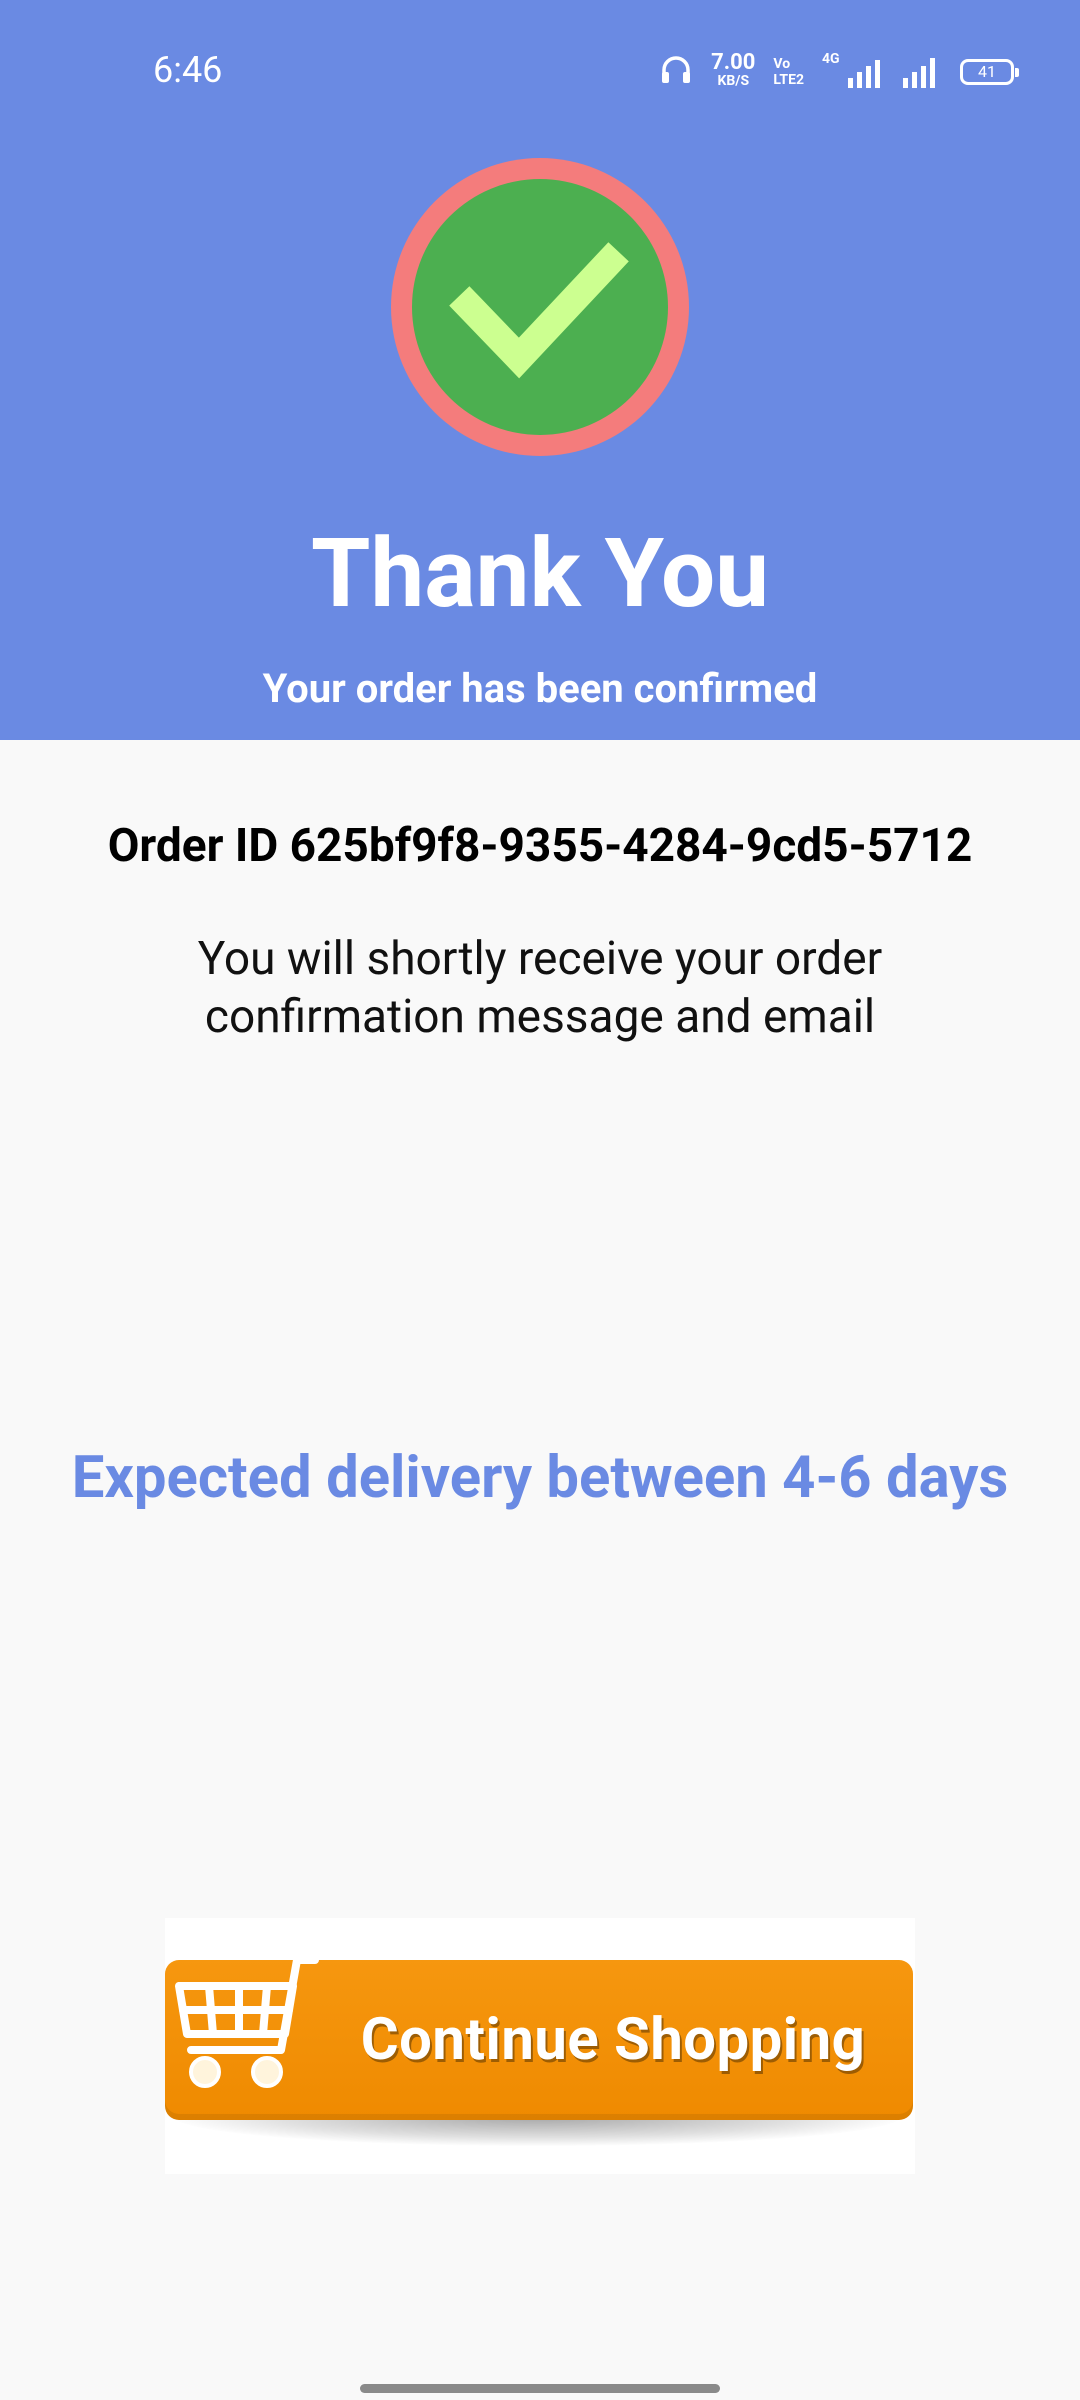  Describe the element at coordinates (613, 2040) in the screenshot. I see `continue-shopping-label: Continue Shopping` at that location.